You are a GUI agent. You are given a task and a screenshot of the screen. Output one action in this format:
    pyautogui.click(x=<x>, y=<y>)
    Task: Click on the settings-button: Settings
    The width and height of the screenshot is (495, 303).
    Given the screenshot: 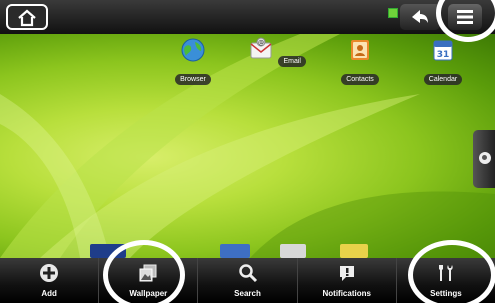 What is the action you would take?
    pyautogui.click(x=446, y=280)
    